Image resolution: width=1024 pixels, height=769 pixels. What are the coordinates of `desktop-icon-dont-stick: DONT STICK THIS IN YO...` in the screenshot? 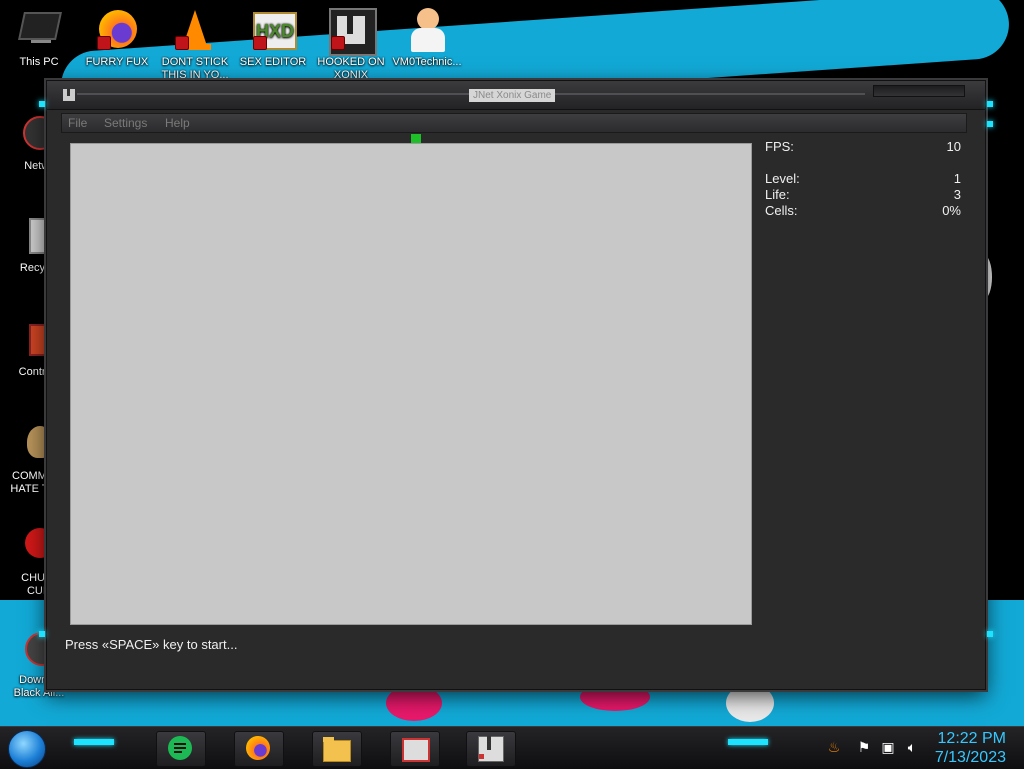 It's located at (195, 45).